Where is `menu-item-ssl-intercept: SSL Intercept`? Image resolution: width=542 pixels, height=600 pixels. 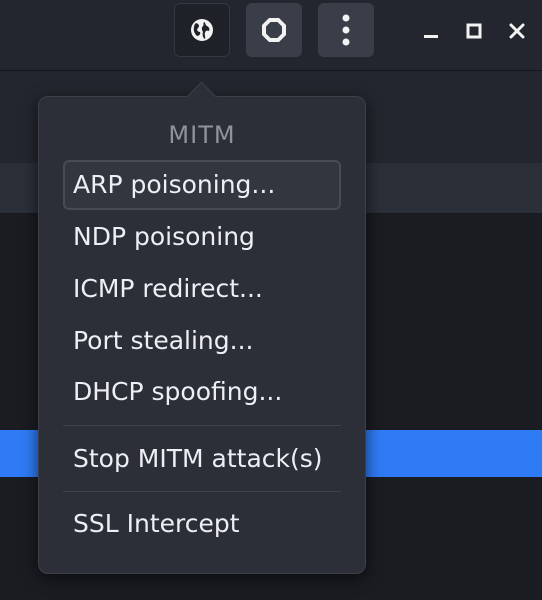 menu-item-ssl-intercept: SSL Intercept is located at coordinates (202, 524).